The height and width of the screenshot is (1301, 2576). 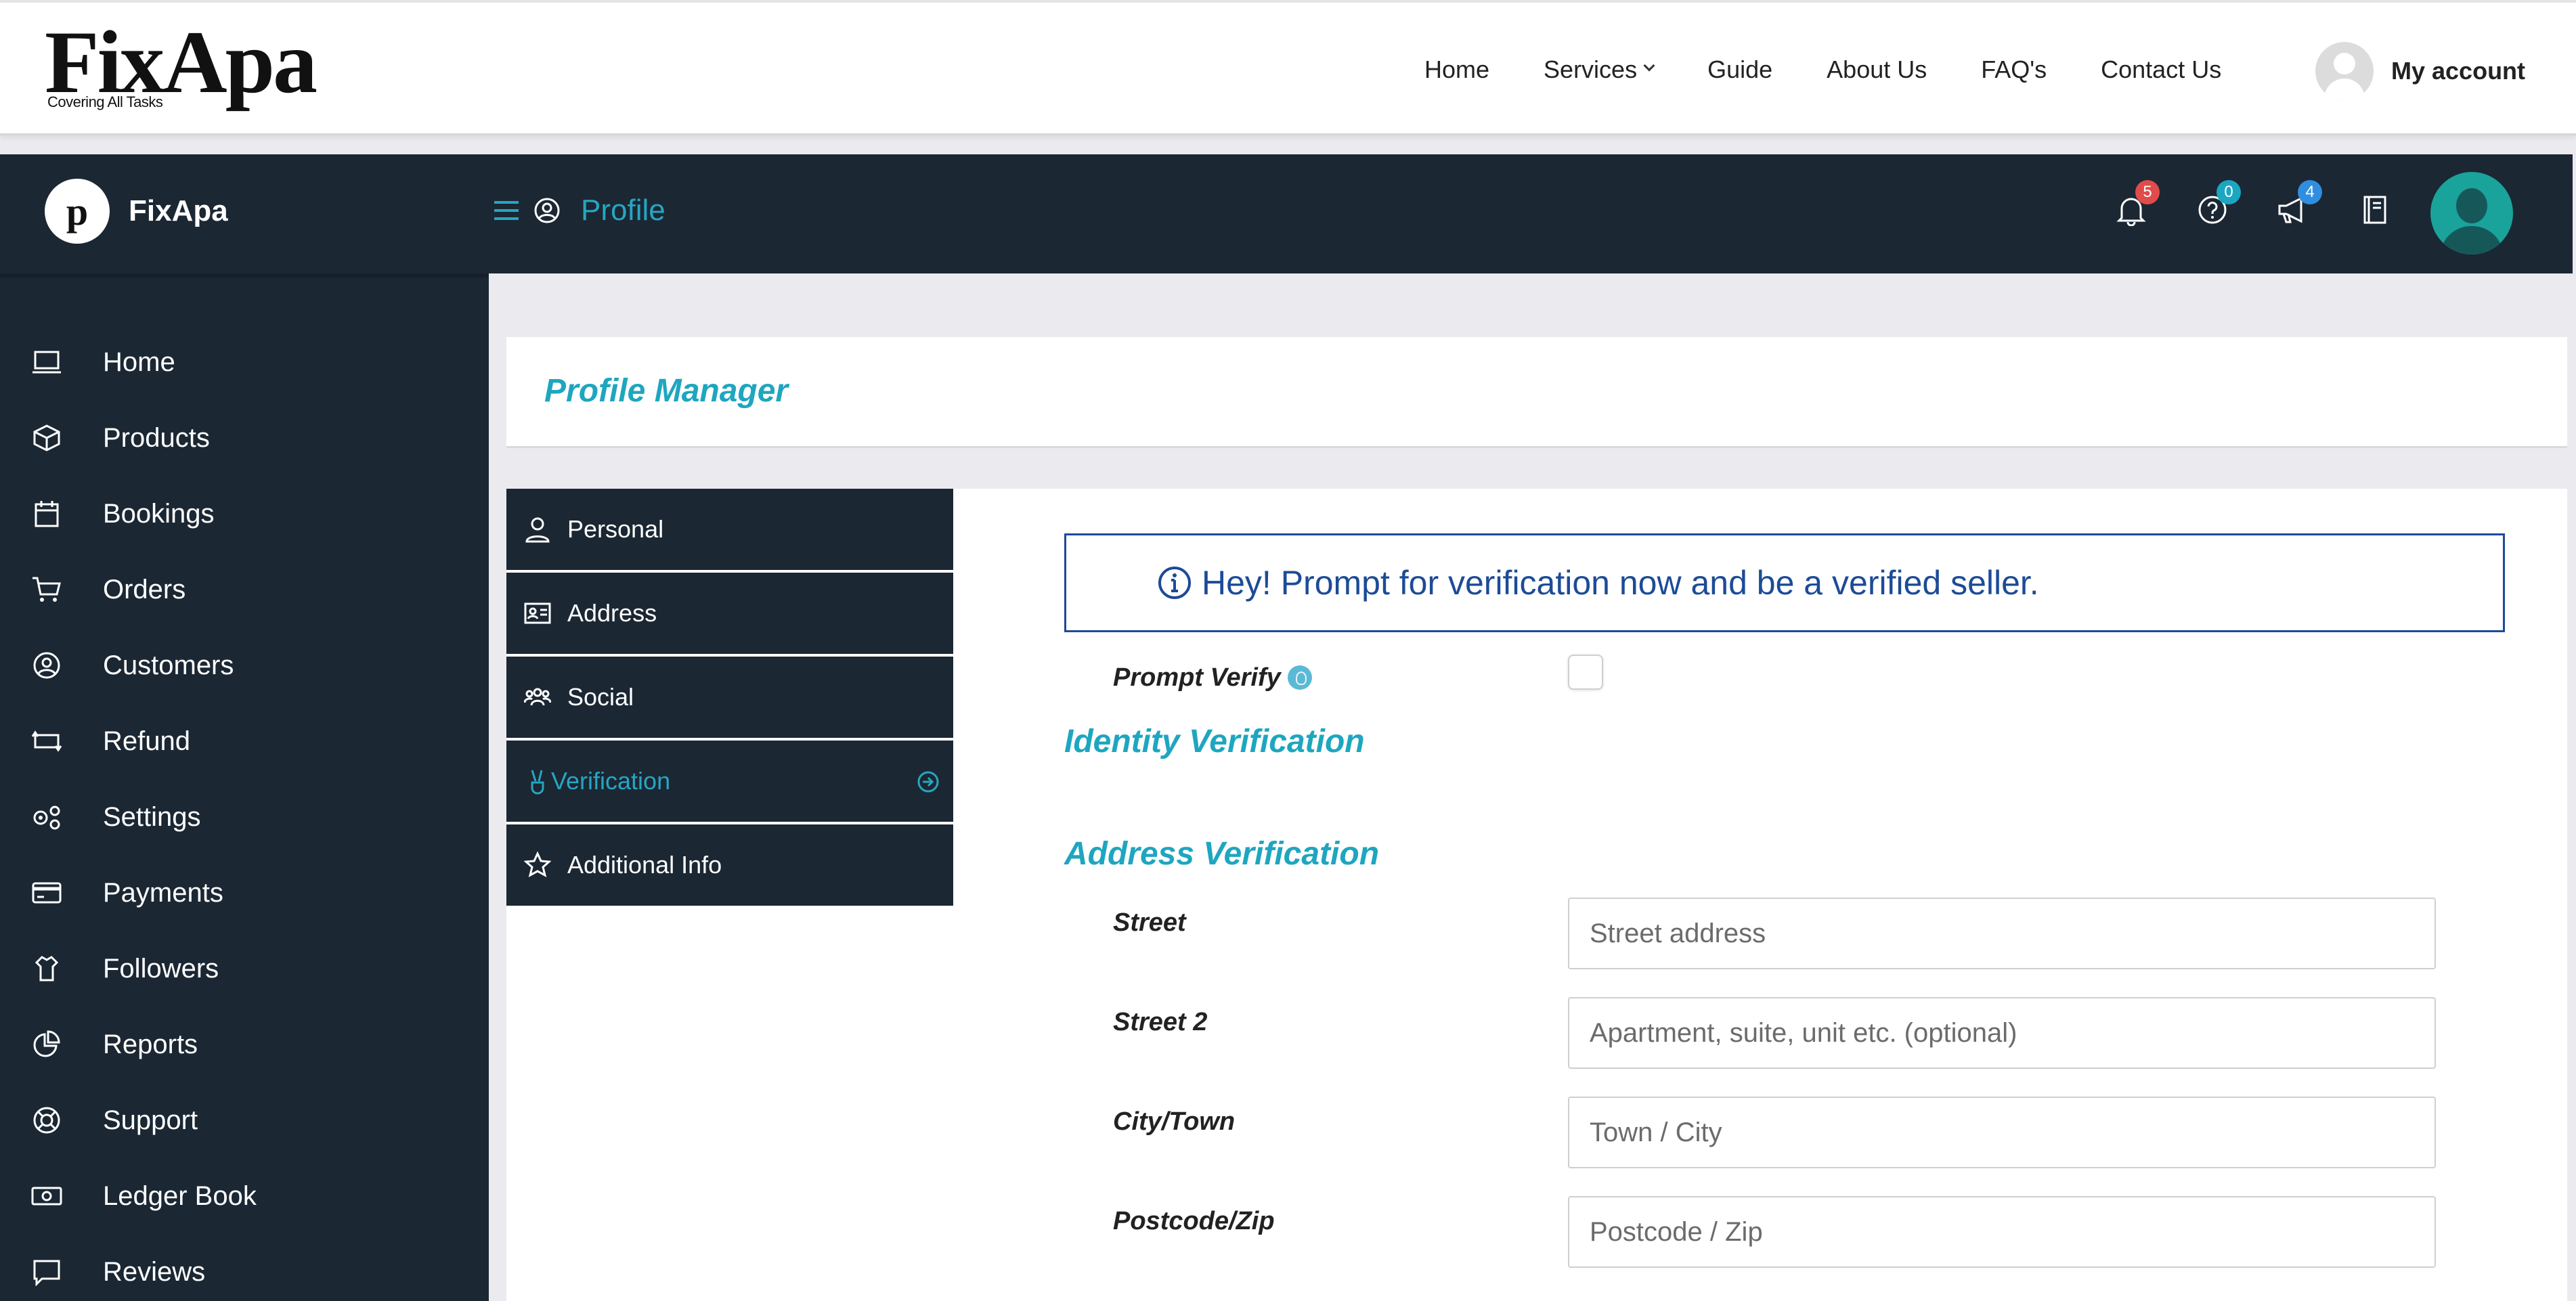 I want to click on address-card-icon, so click(x=537, y=613).